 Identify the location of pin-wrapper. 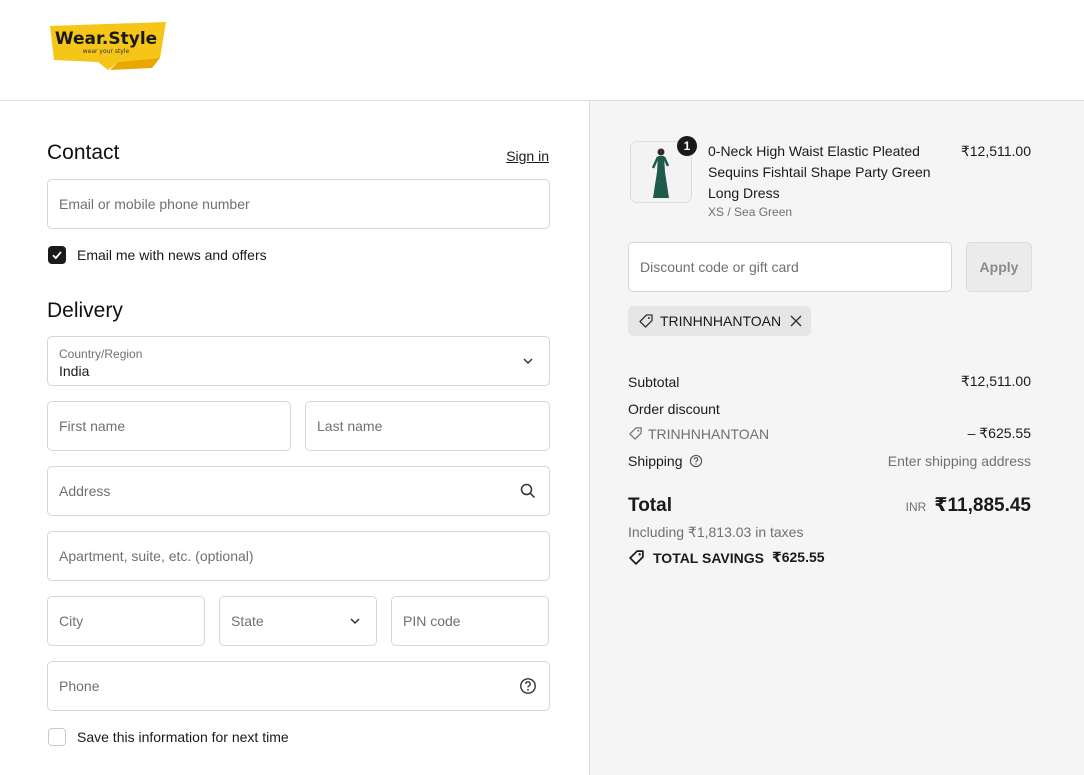
(470, 621).